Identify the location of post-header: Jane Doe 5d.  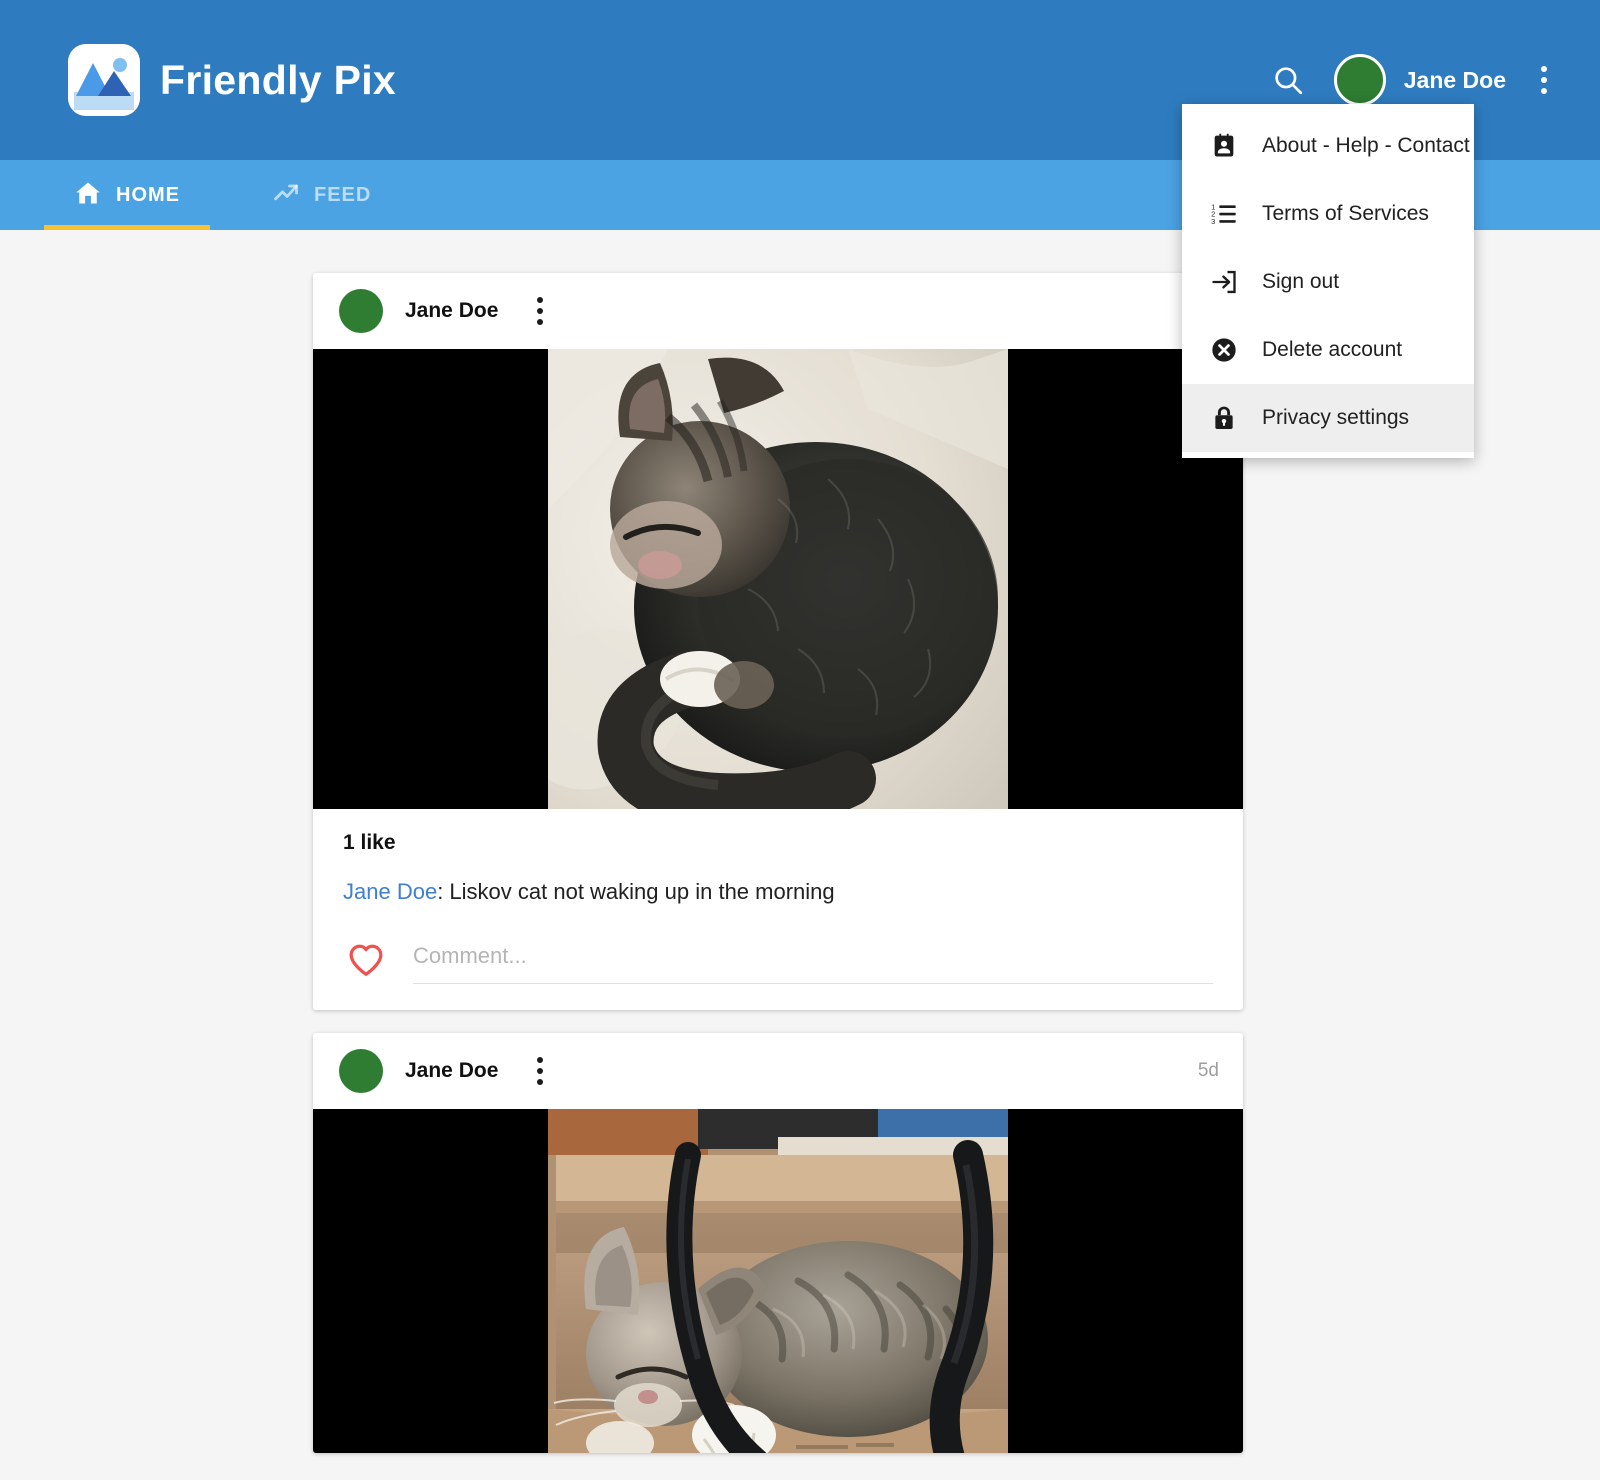
(778, 1071).